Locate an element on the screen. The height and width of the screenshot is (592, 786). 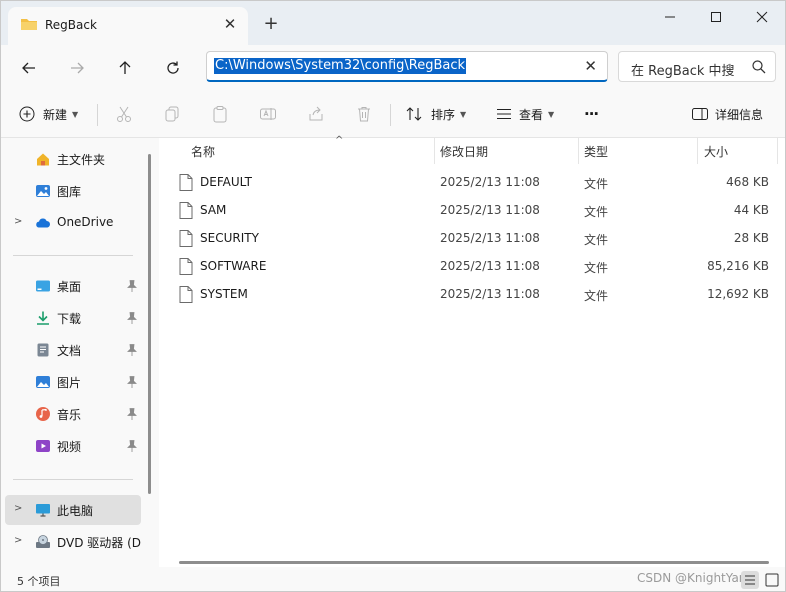
details-view-icon is located at coordinates (750, 580).